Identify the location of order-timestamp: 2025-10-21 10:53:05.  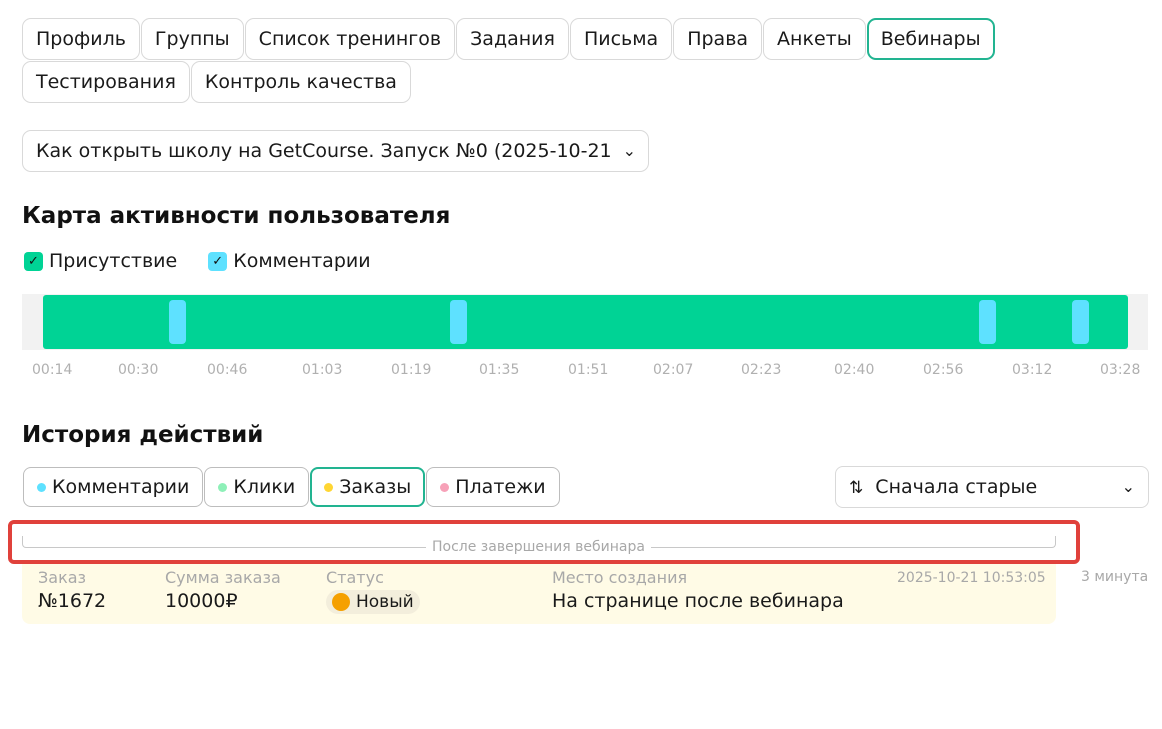
(971, 578).